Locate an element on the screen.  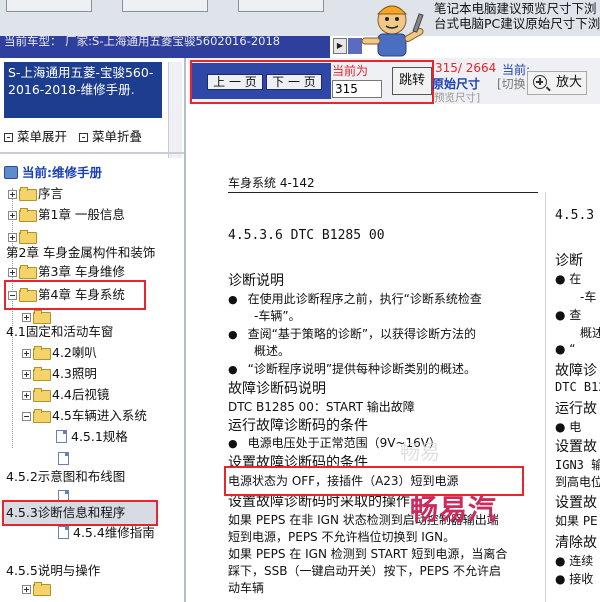
dtc-title: 4.5.3.6 DTC B1285 00 is located at coordinates (306, 235).